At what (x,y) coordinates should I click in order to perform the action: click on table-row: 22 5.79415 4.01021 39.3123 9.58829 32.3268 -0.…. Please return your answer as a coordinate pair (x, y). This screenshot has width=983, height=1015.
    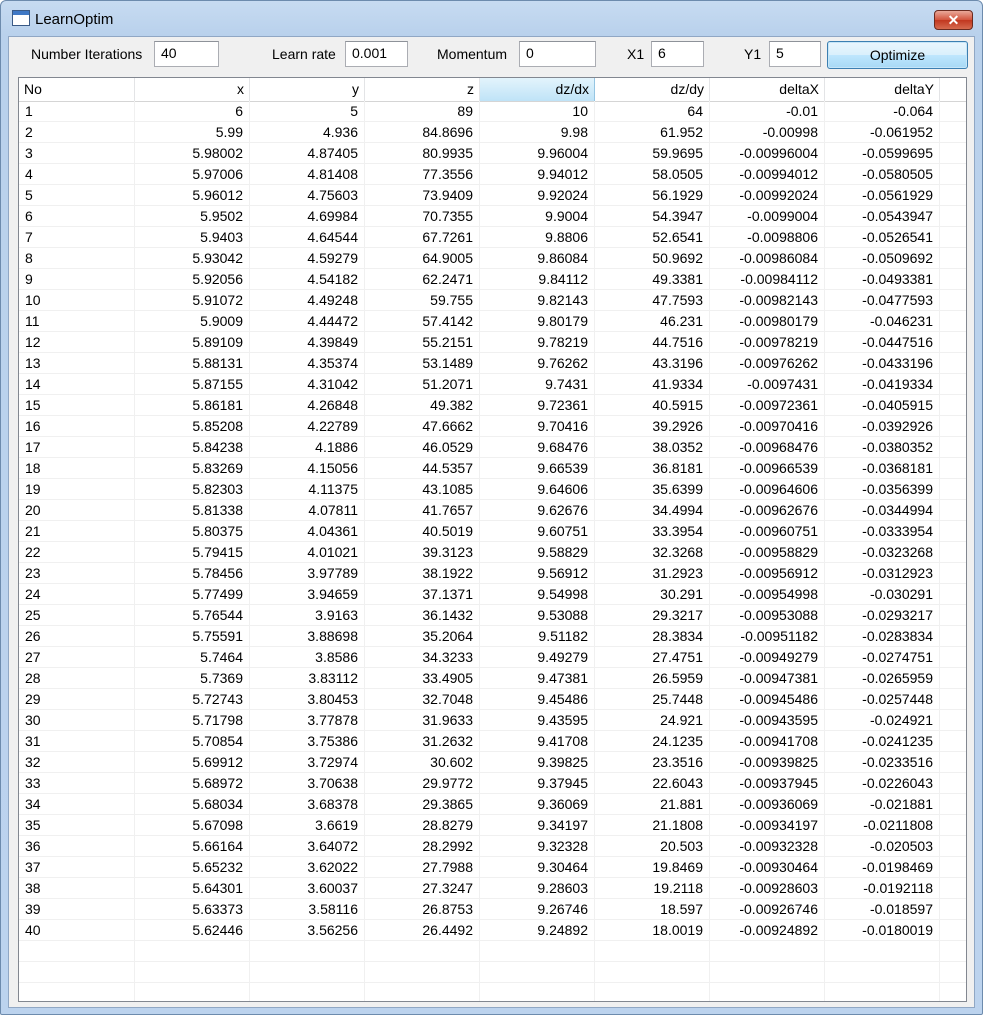
    Looking at the image, I should click on (492, 552).